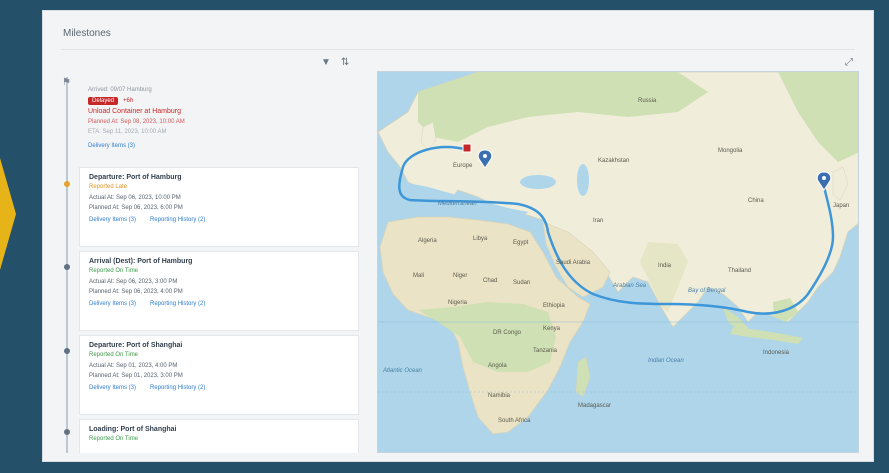 Image resolution: width=889 pixels, height=473 pixels. Describe the element at coordinates (573, 263) in the screenshot. I see `map-label: Saudi Arabia` at that location.